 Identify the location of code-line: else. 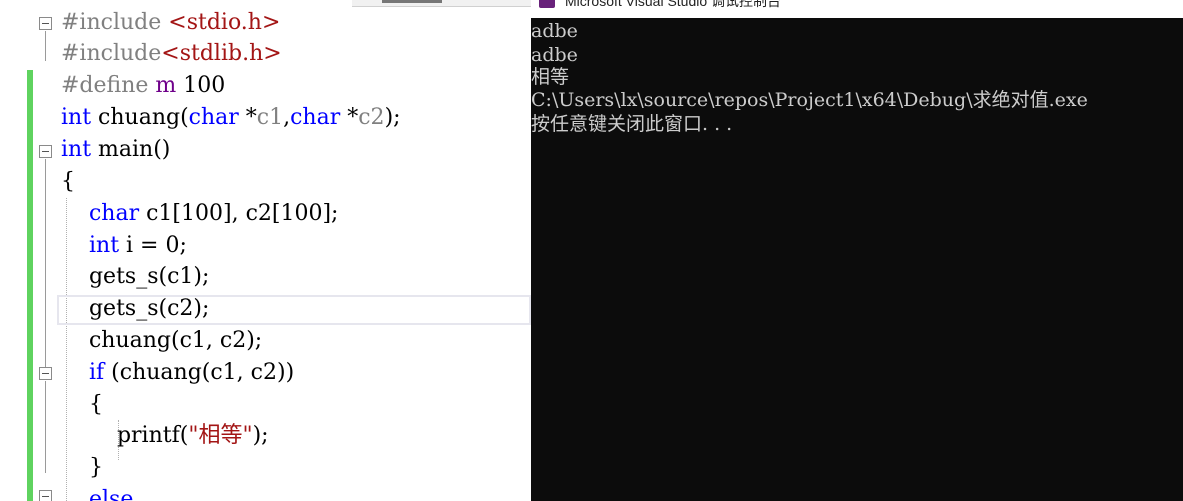
(97, 492).